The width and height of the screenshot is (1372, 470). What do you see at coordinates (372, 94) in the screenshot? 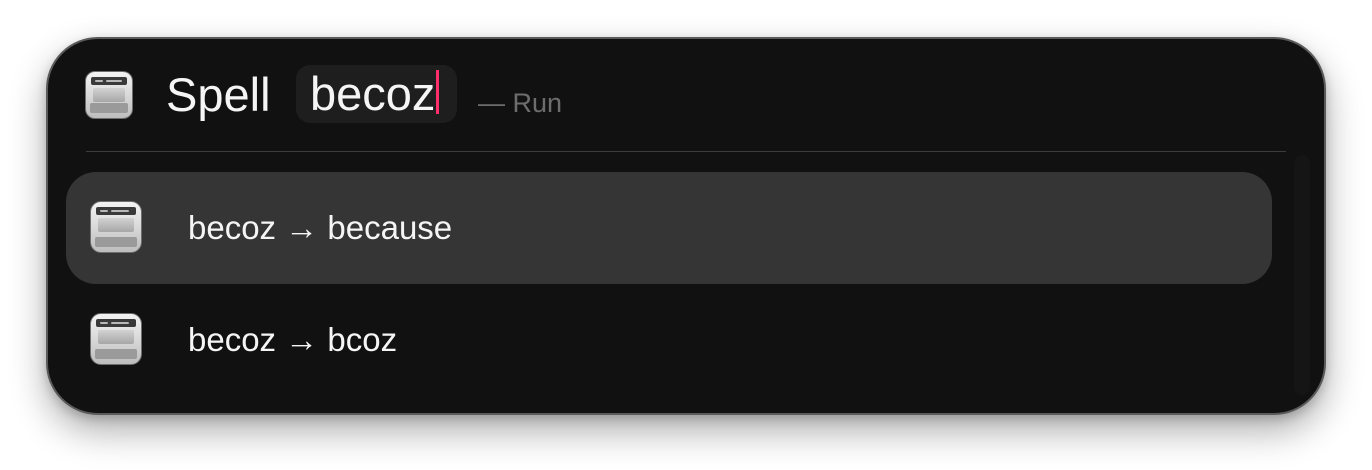
I see `search-query-text: becoz` at bounding box center [372, 94].